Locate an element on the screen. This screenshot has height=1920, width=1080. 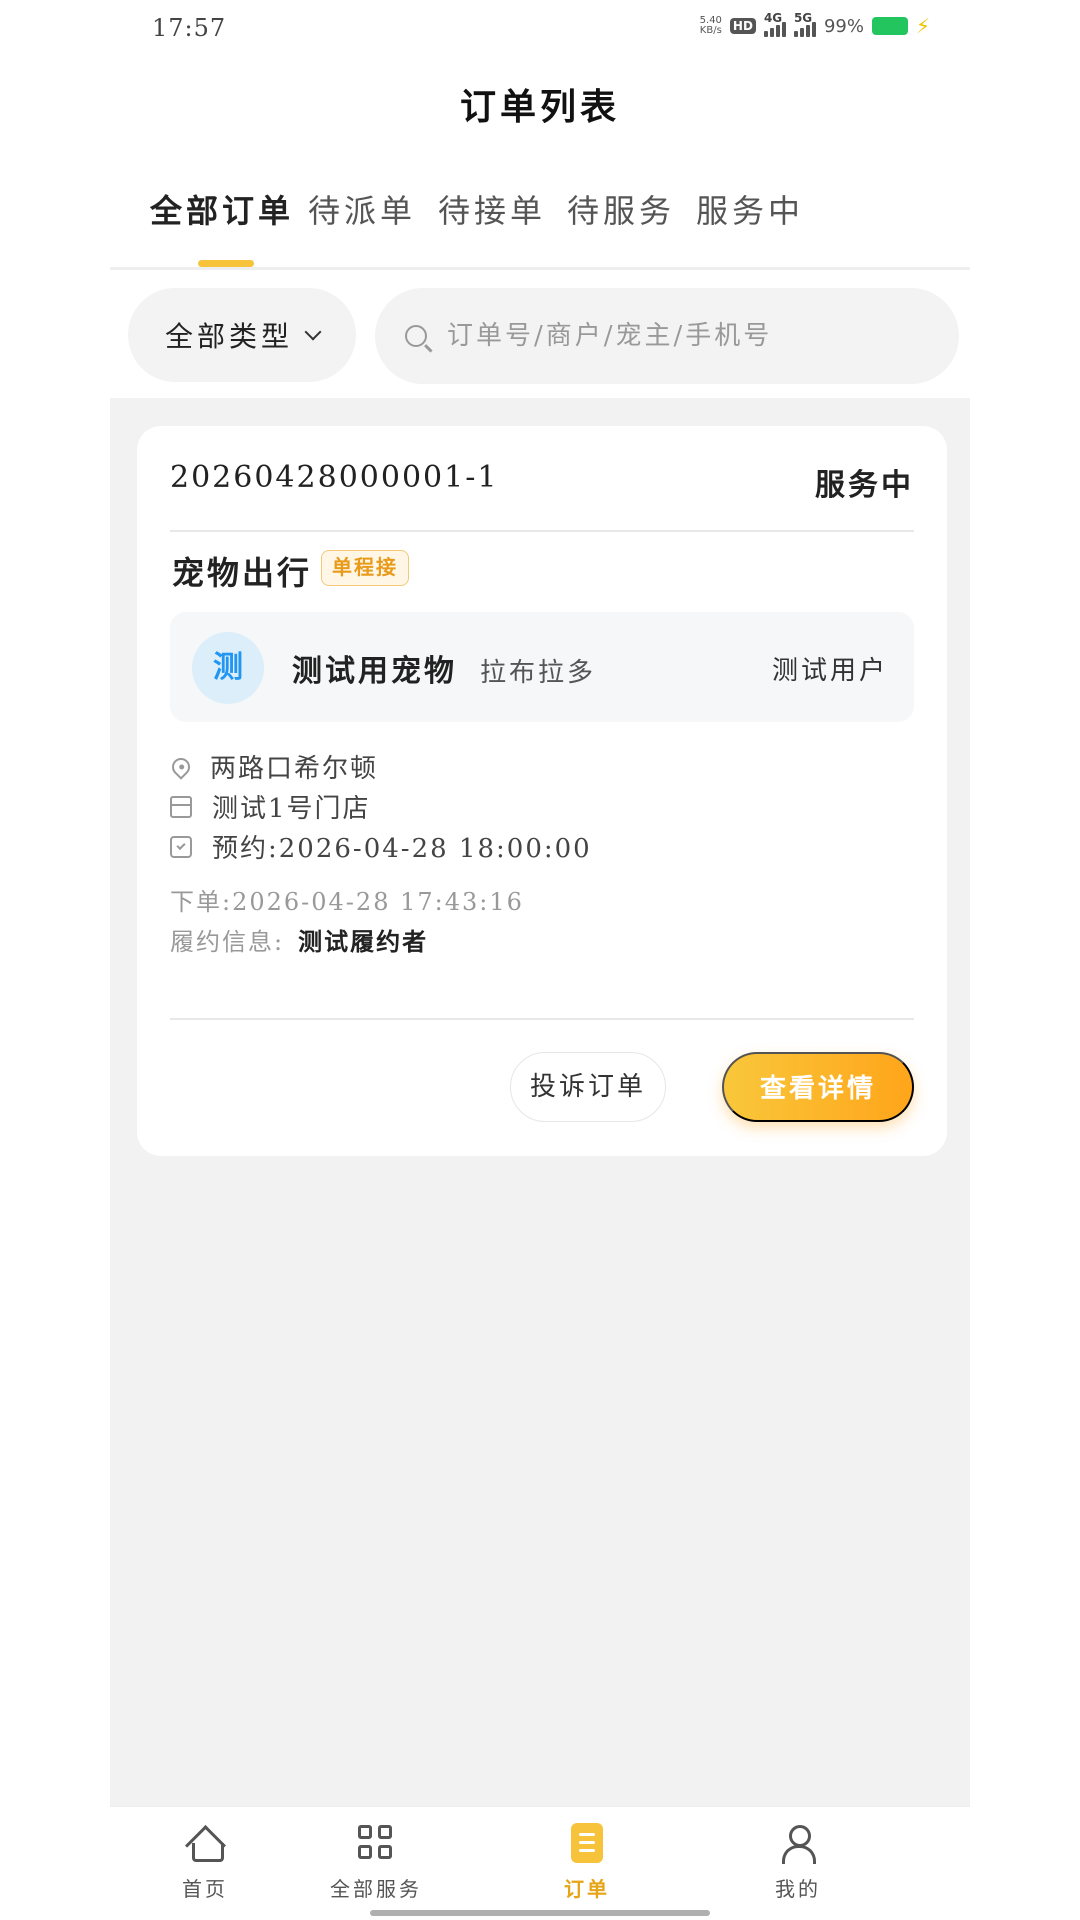
calendar-icon is located at coordinates (181, 846).